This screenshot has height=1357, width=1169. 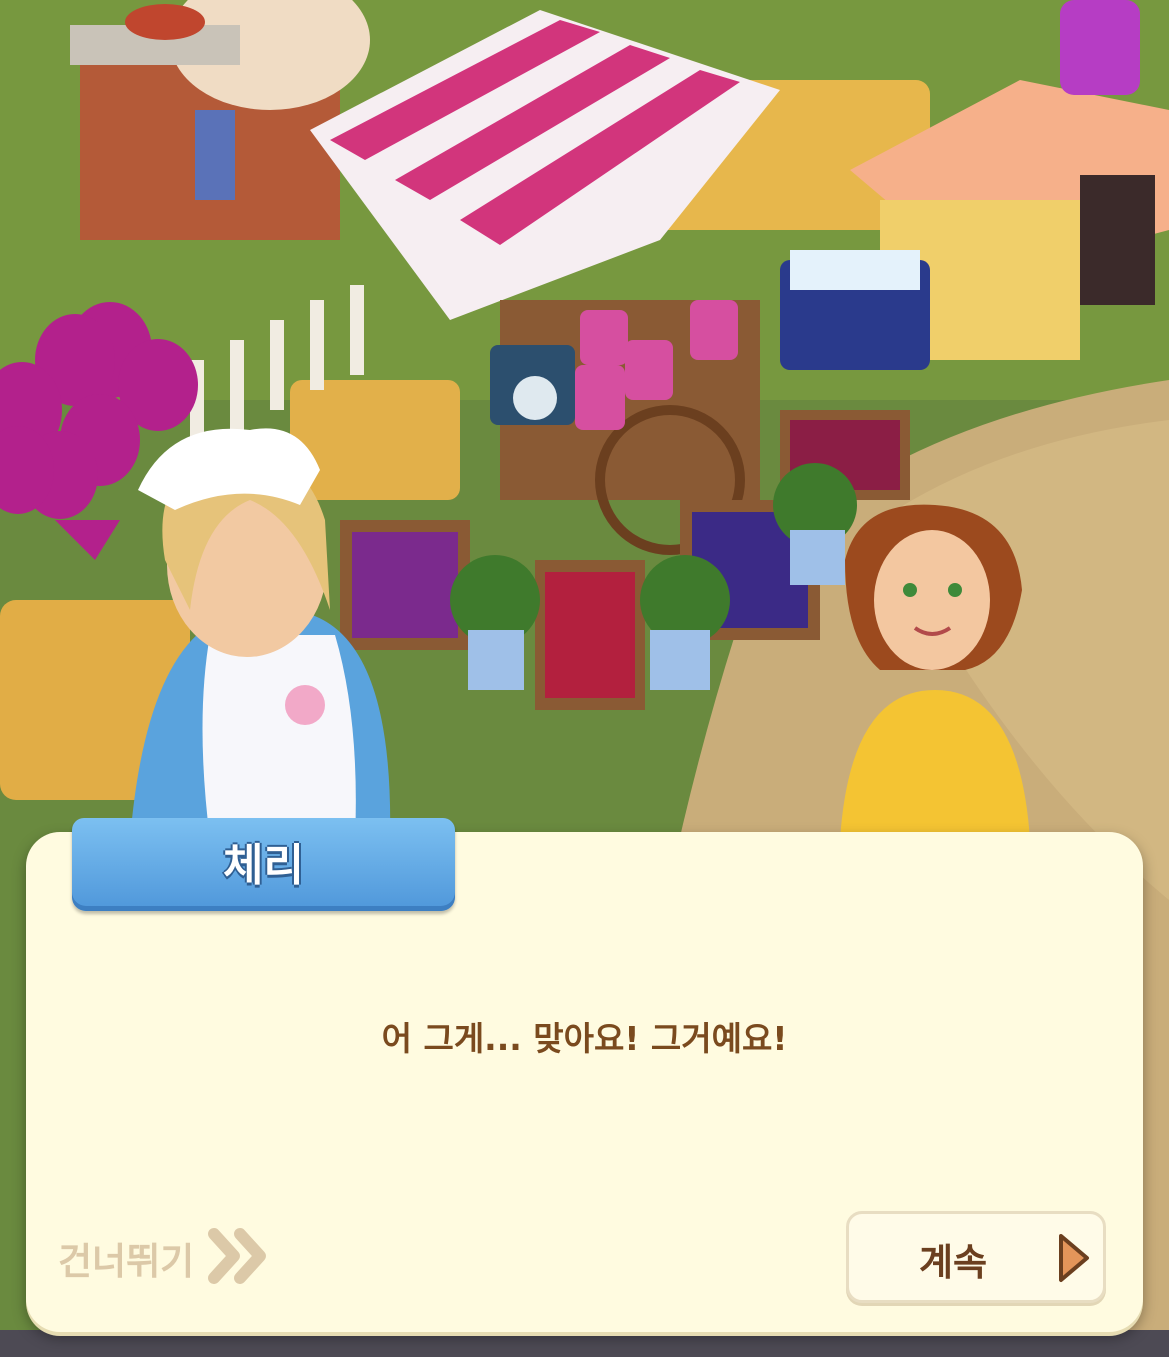 What do you see at coordinates (584, 1038) in the screenshot?
I see `dialog-message: 어 그게... 맞아요! 그거예요!` at bounding box center [584, 1038].